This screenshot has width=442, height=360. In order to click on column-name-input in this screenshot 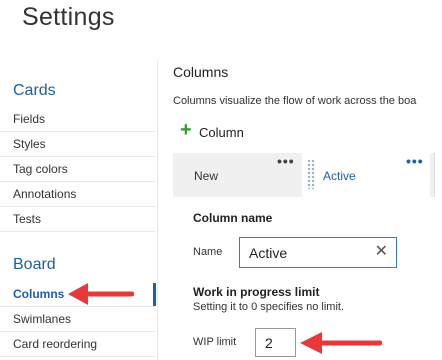, I will do `click(309, 252)`.